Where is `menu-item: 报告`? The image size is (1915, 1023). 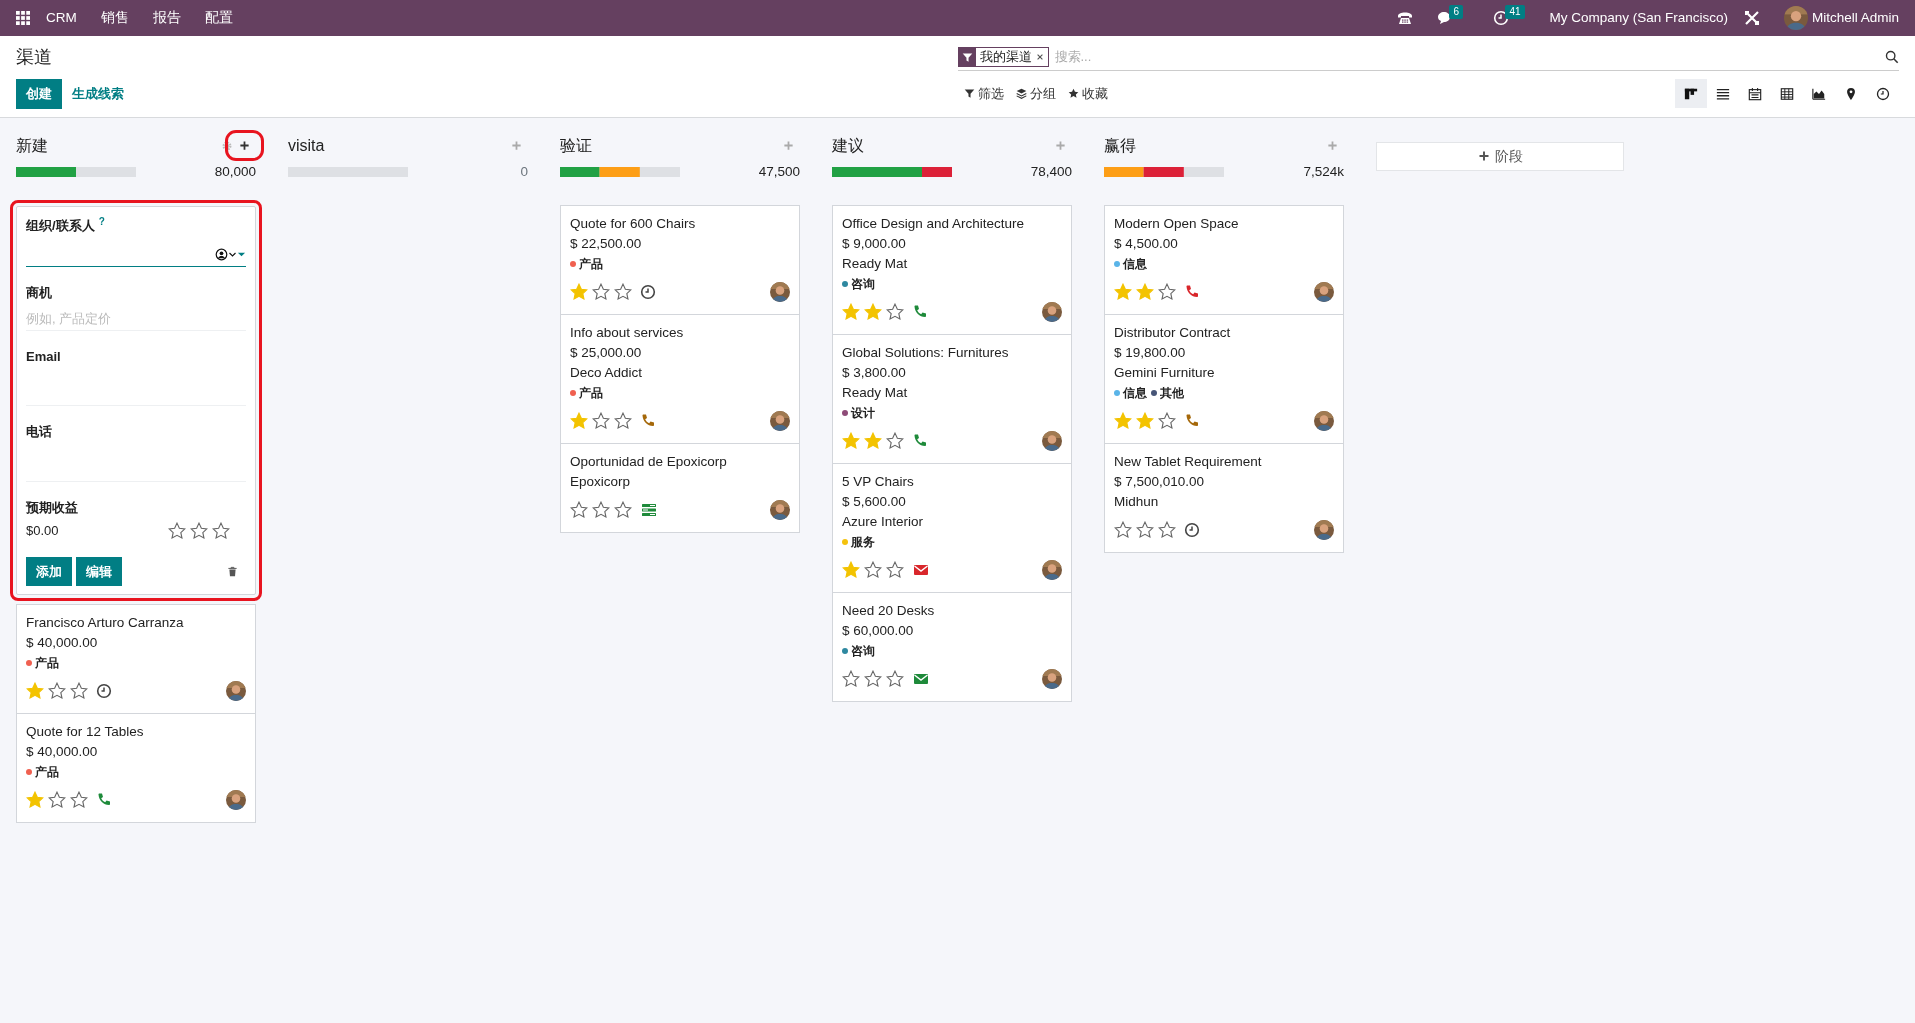 menu-item: 报告 is located at coordinates (166, 18).